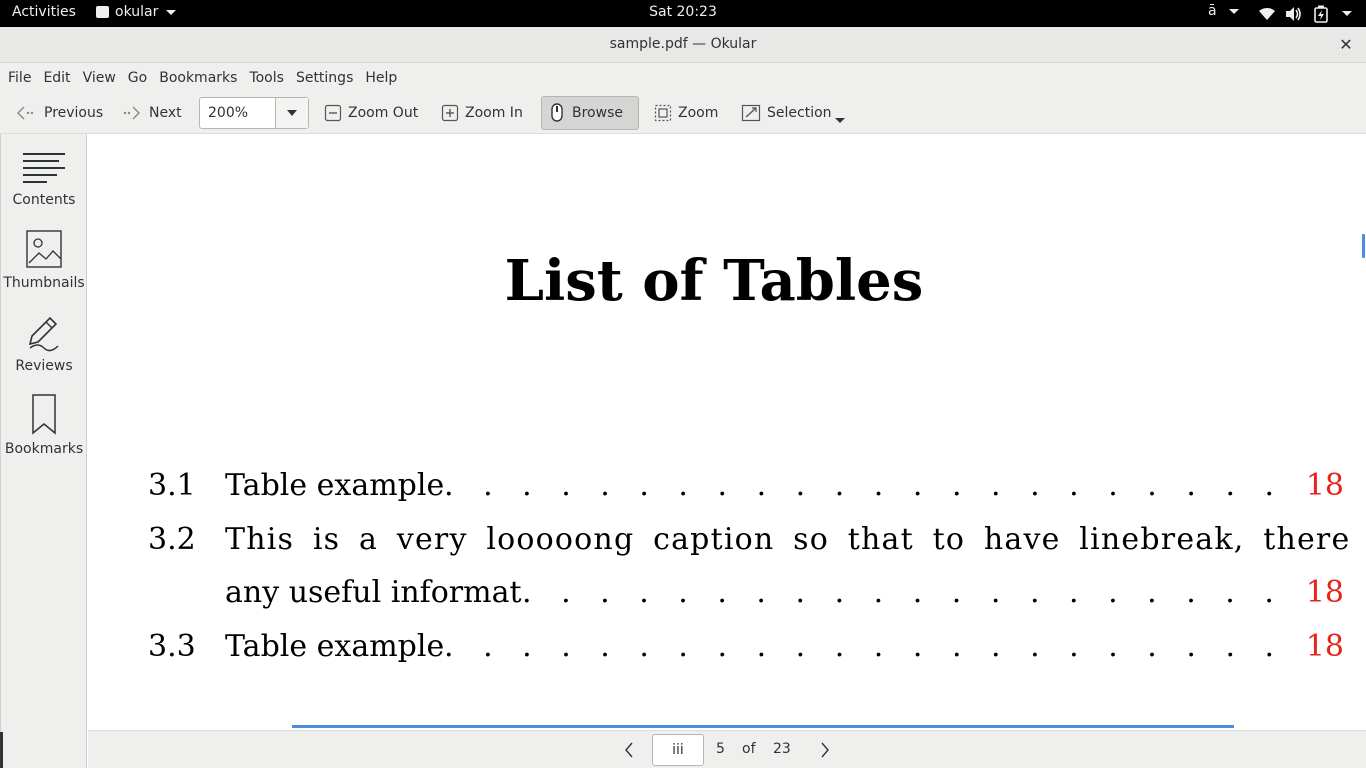 The image size is (1366, 768). Describe the element at coordinates (1346, 45) in the screenshot. I see `close-icon: ✕` at that location.